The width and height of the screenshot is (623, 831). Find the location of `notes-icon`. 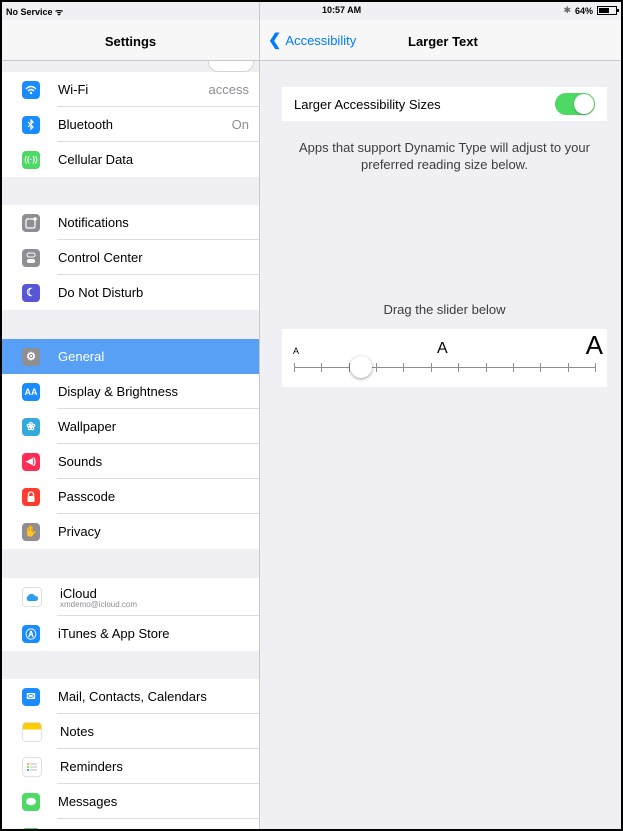

notes-icon is located at coordinates (32, 731).